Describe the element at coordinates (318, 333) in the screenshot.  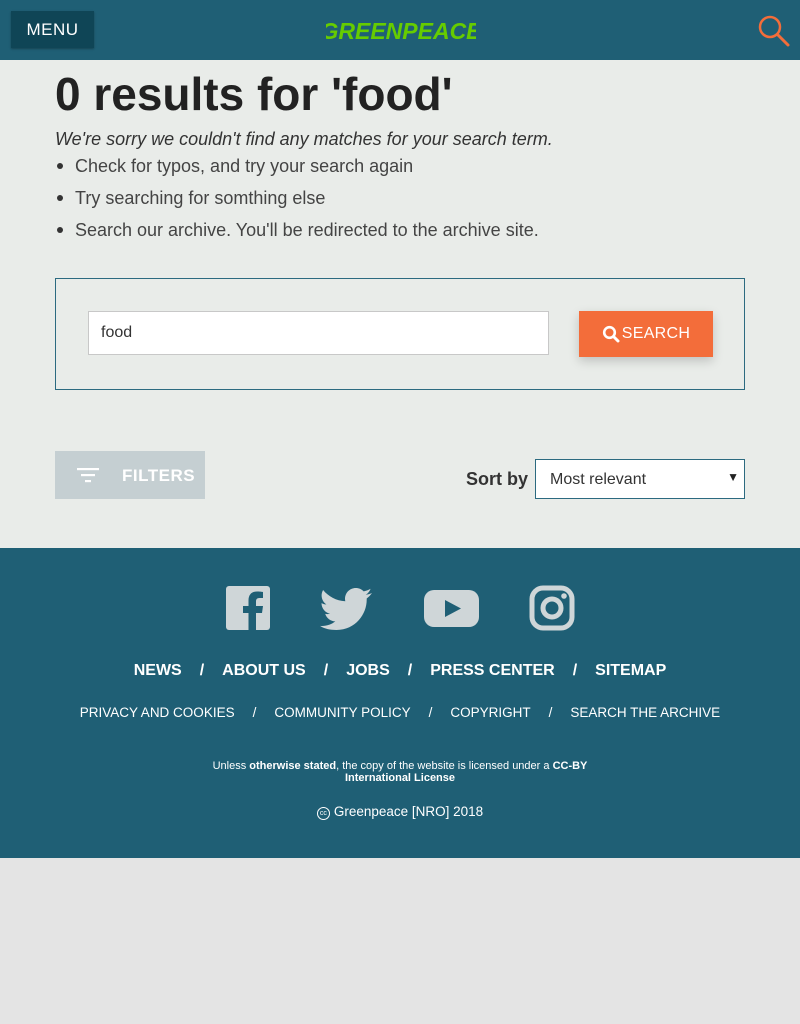
I see `search-input` at that location.